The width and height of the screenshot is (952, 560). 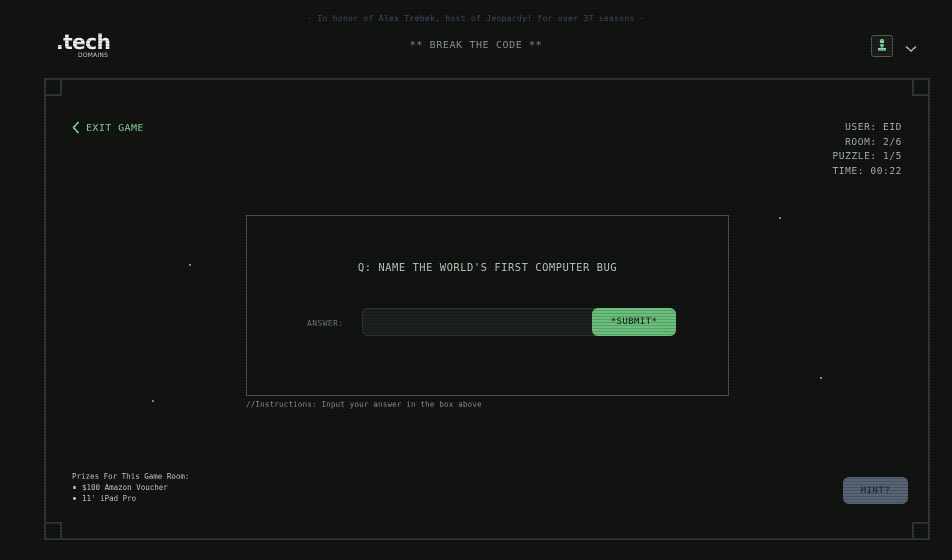 I want to click on prize-item: 11' iPad Pro, so click(x=130, y=498).